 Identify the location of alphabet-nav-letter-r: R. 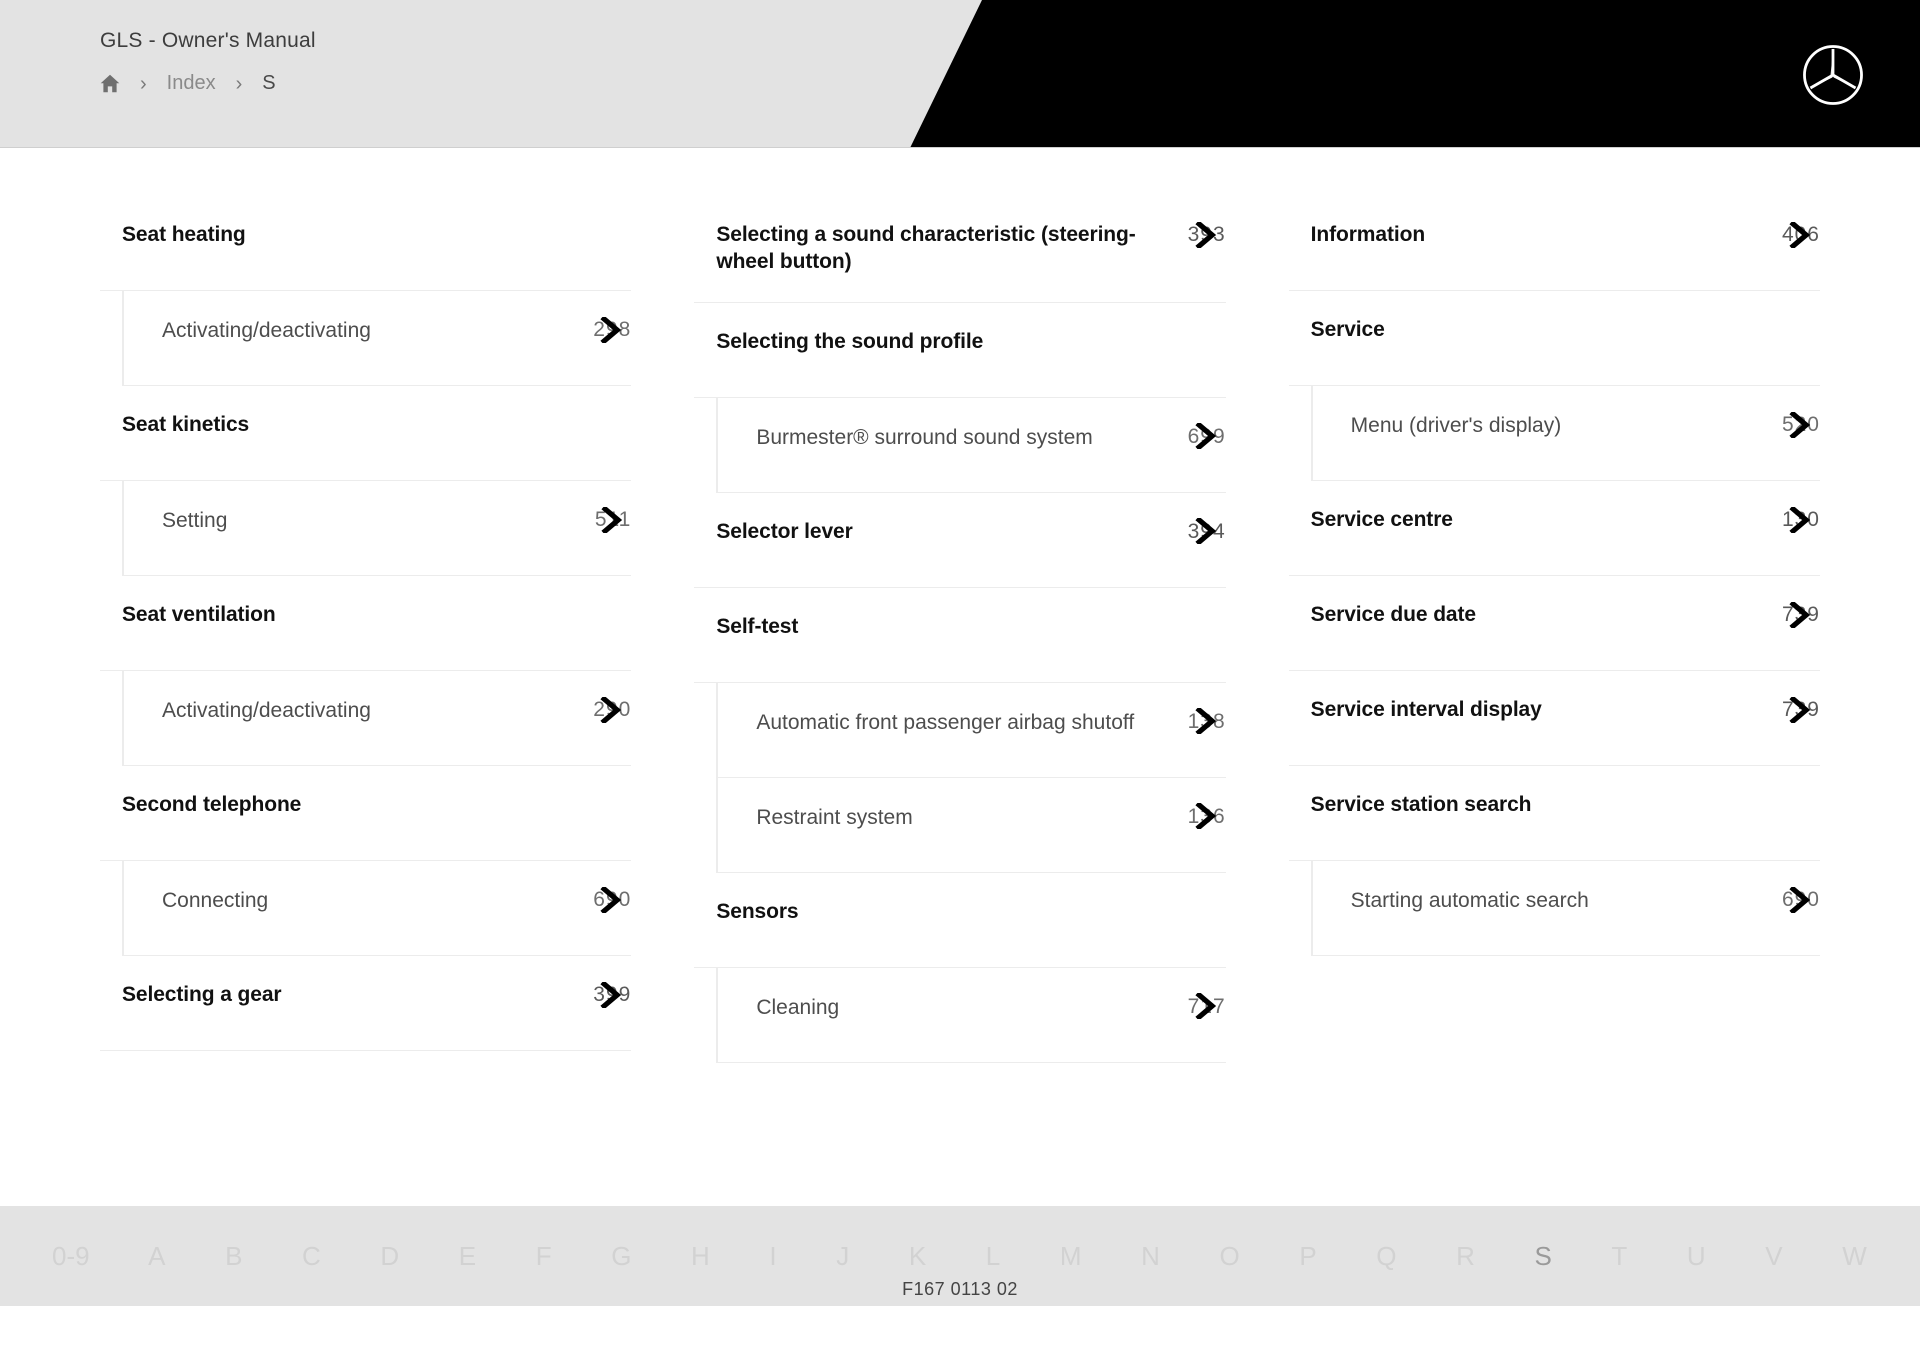
(1466, 1256).